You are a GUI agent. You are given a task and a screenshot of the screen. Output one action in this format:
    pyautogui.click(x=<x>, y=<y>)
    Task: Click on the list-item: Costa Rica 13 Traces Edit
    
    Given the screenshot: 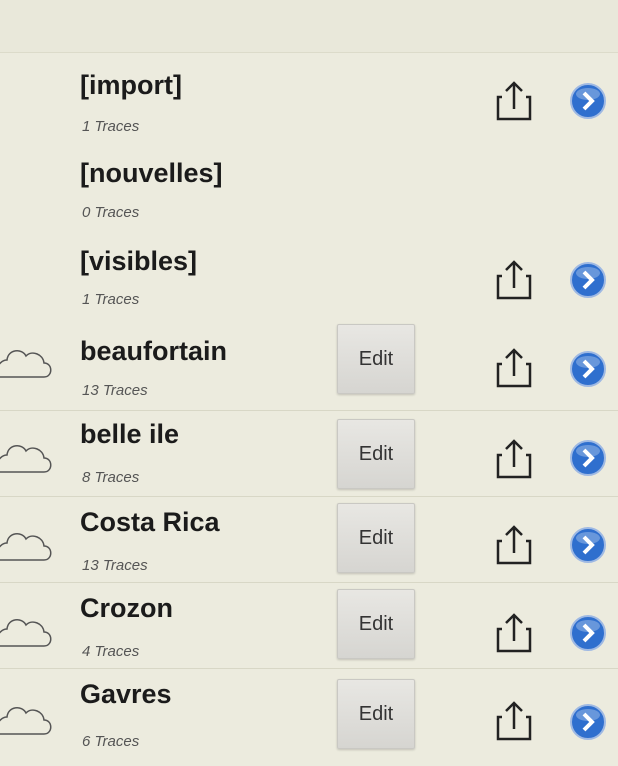 What is the action you would take?
    pyautogui.click(x=309, y=539)
    